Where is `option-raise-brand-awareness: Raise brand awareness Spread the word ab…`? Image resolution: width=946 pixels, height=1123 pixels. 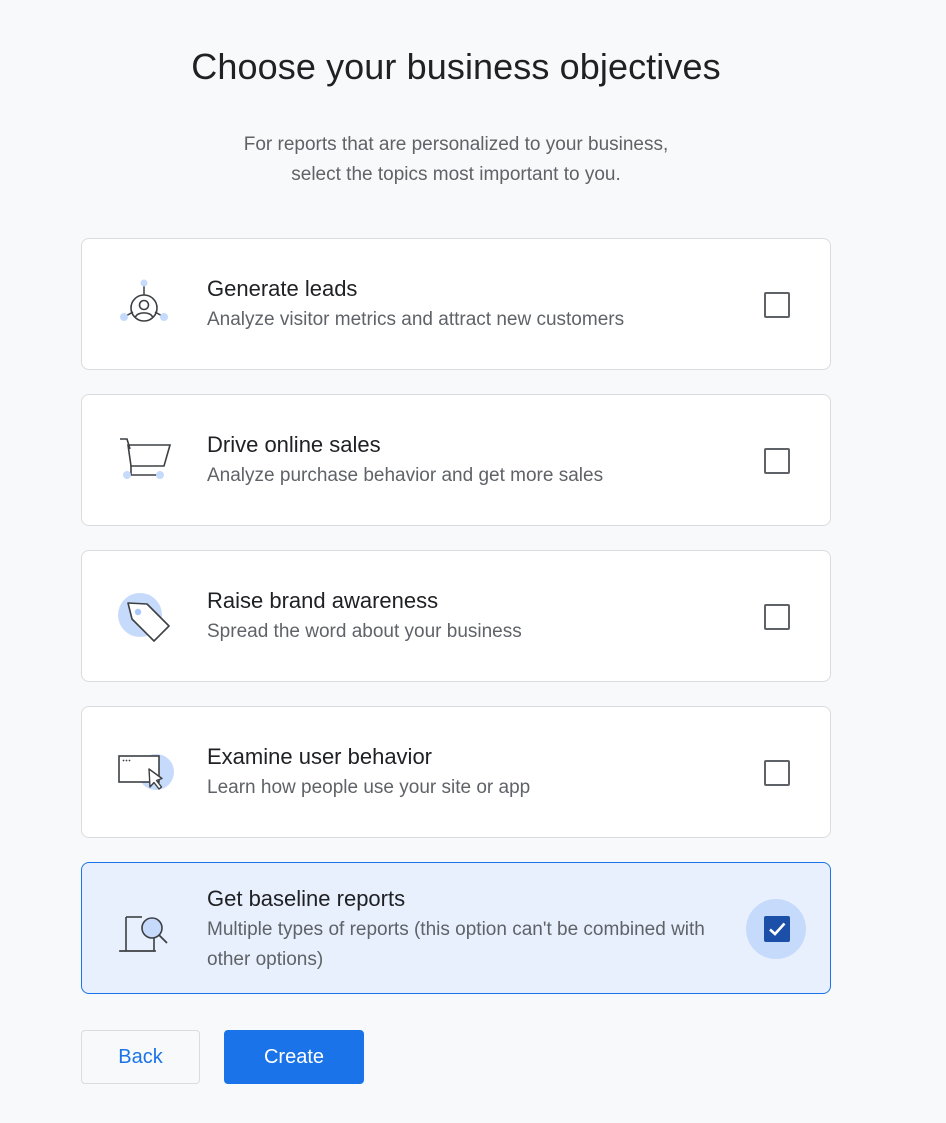
option-raise-brand-awareness: Raise brand awareness Spread the word ab… is located at coordinates (456, 616).